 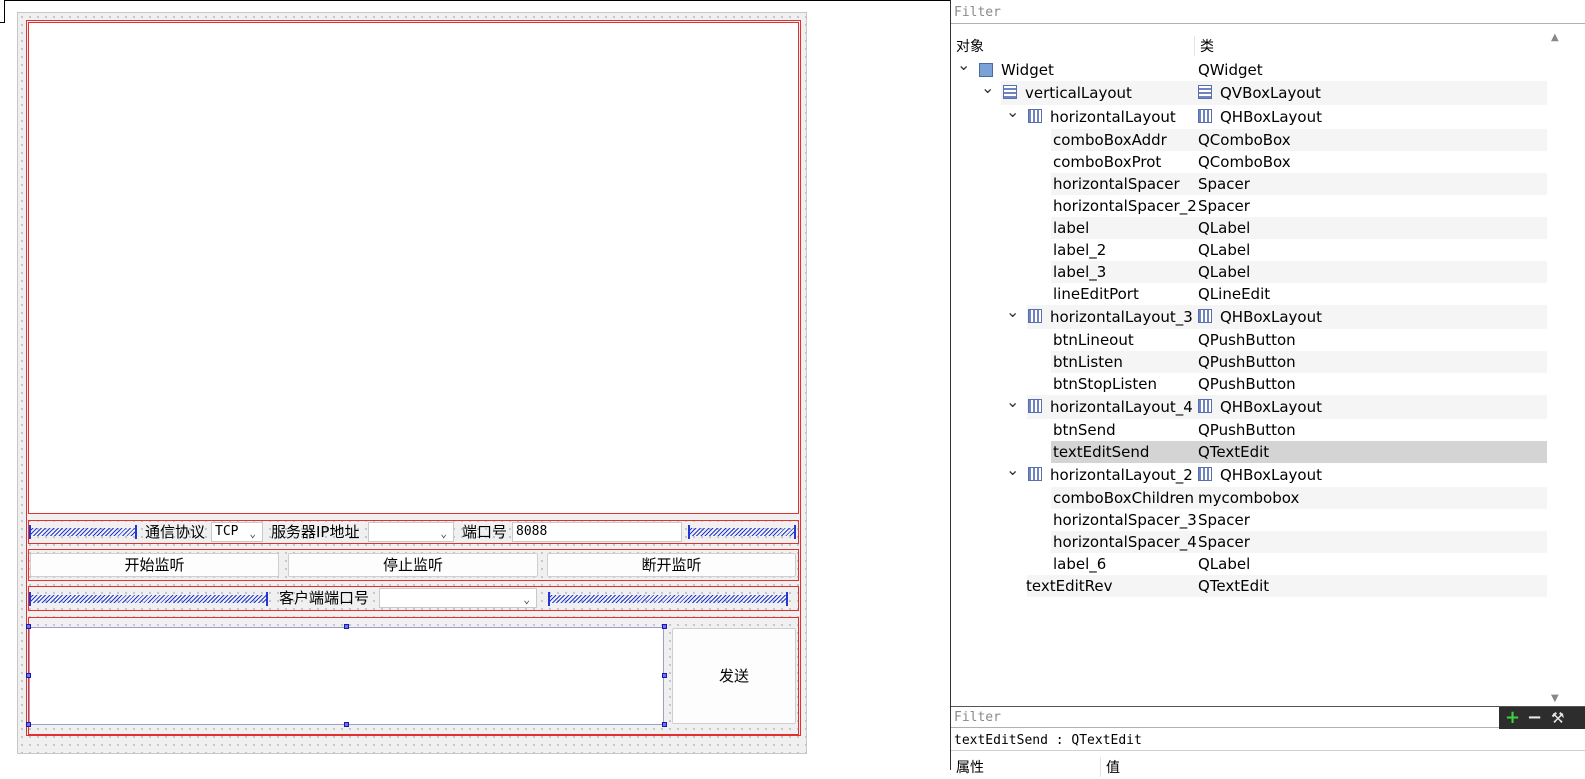 I want to click on tree-object-name: horizontalSpacer, so click(x=1116, y=184).